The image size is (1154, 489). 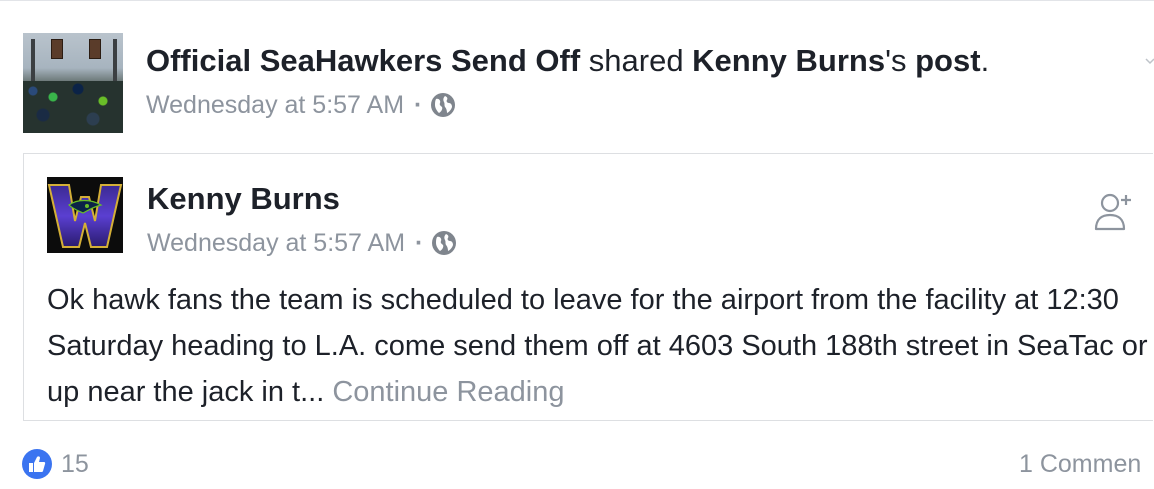 I want to click on shared-timestamp: Wednesday at 5:57 AM, so click(x=275, y=105).